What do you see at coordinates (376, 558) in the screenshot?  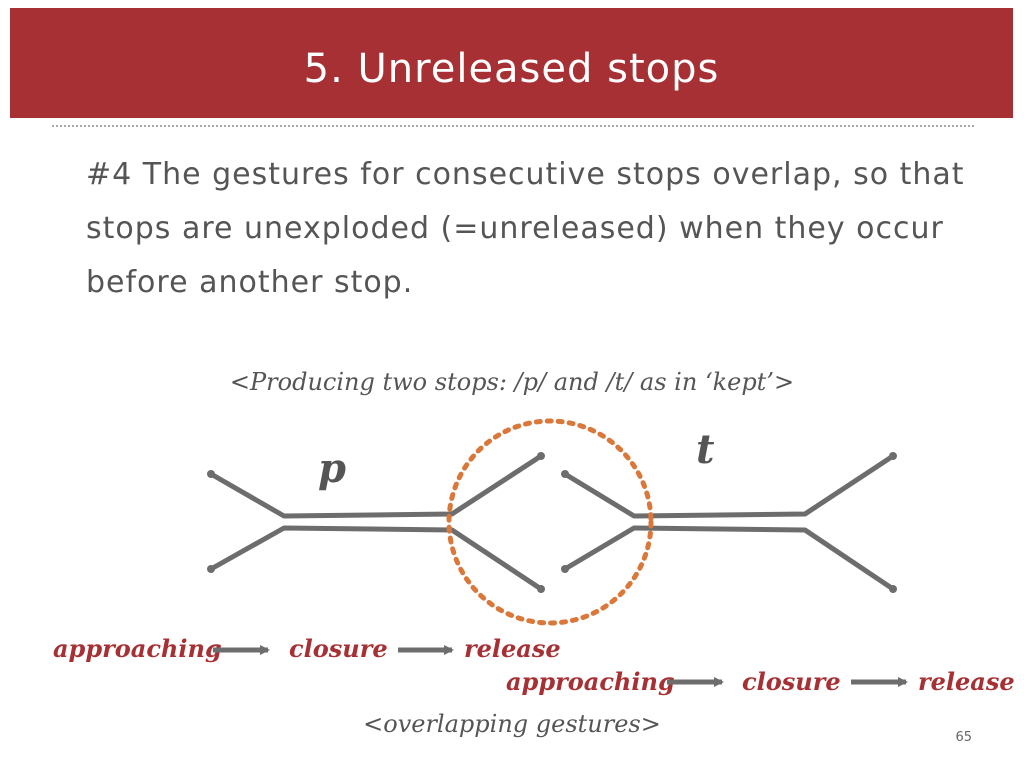 I see `p-lower-line` at bounding box center [376, 558].